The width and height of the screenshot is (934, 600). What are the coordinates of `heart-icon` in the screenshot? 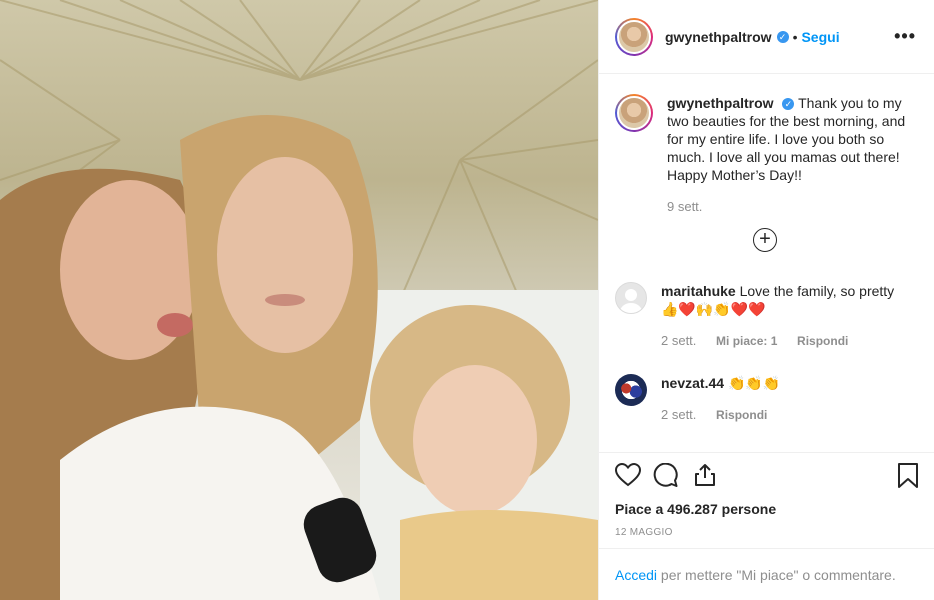 It's located at (628, 475).